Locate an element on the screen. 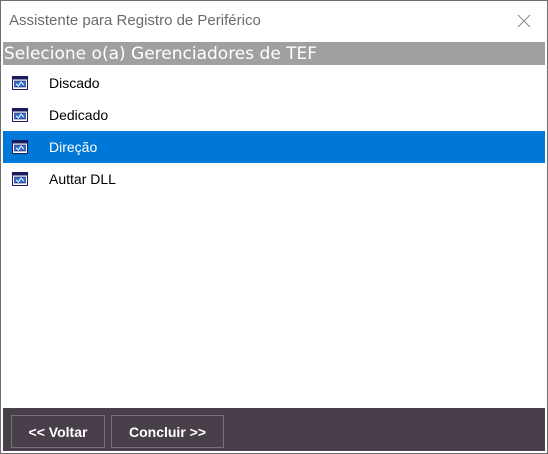  section-header: Selecione o(a) Gerenciadores de TEF is located at coordinates (274, 53).